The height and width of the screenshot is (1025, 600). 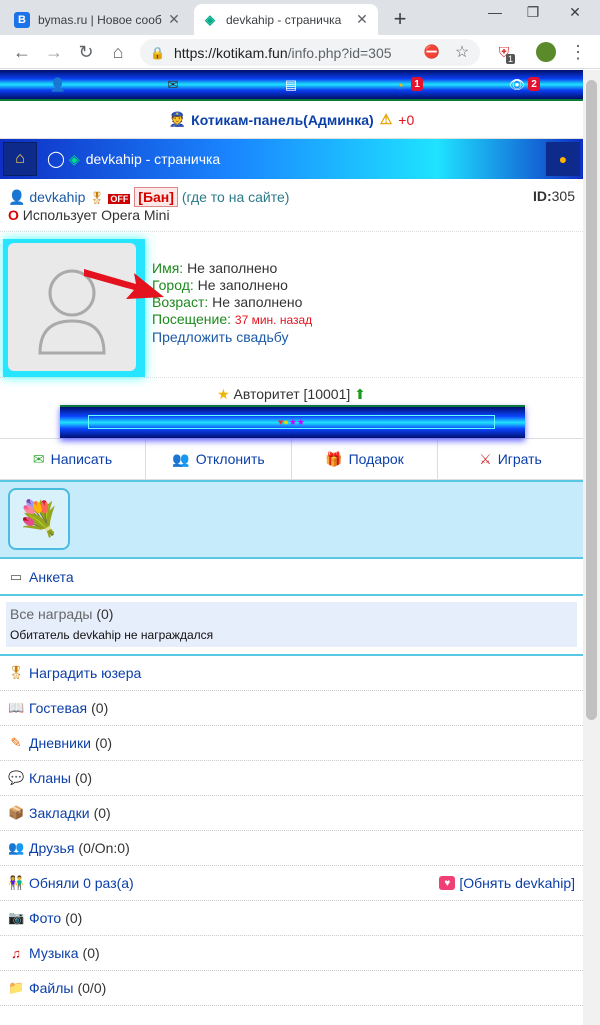 I want to click on top-navigation: 👤 ✉ ▤ ◔ 1 👁 2, so click(x=291, y=85).